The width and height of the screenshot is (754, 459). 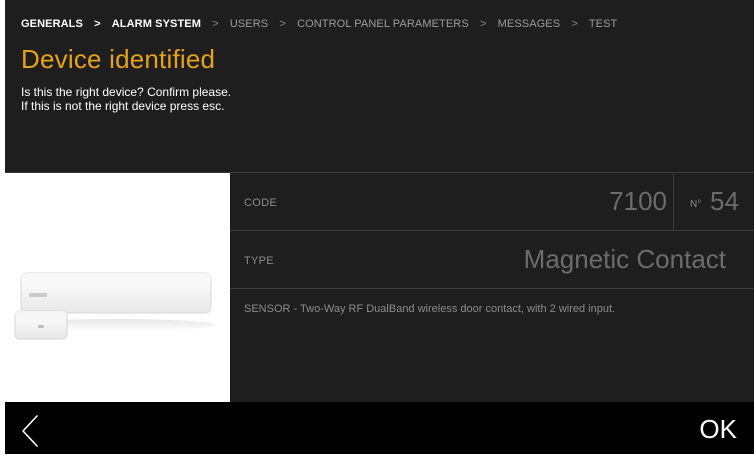 What do you see at coordinates (379, 428) in the screenshot?
I see `footer-bar: OK` at bounding box center [379, 428].